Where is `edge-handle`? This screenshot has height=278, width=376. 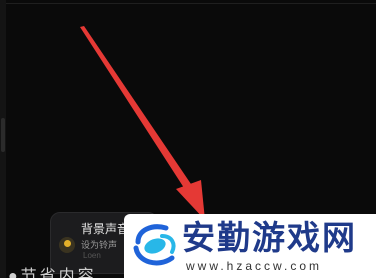 edge-handle is located at coordinates (3, 135).